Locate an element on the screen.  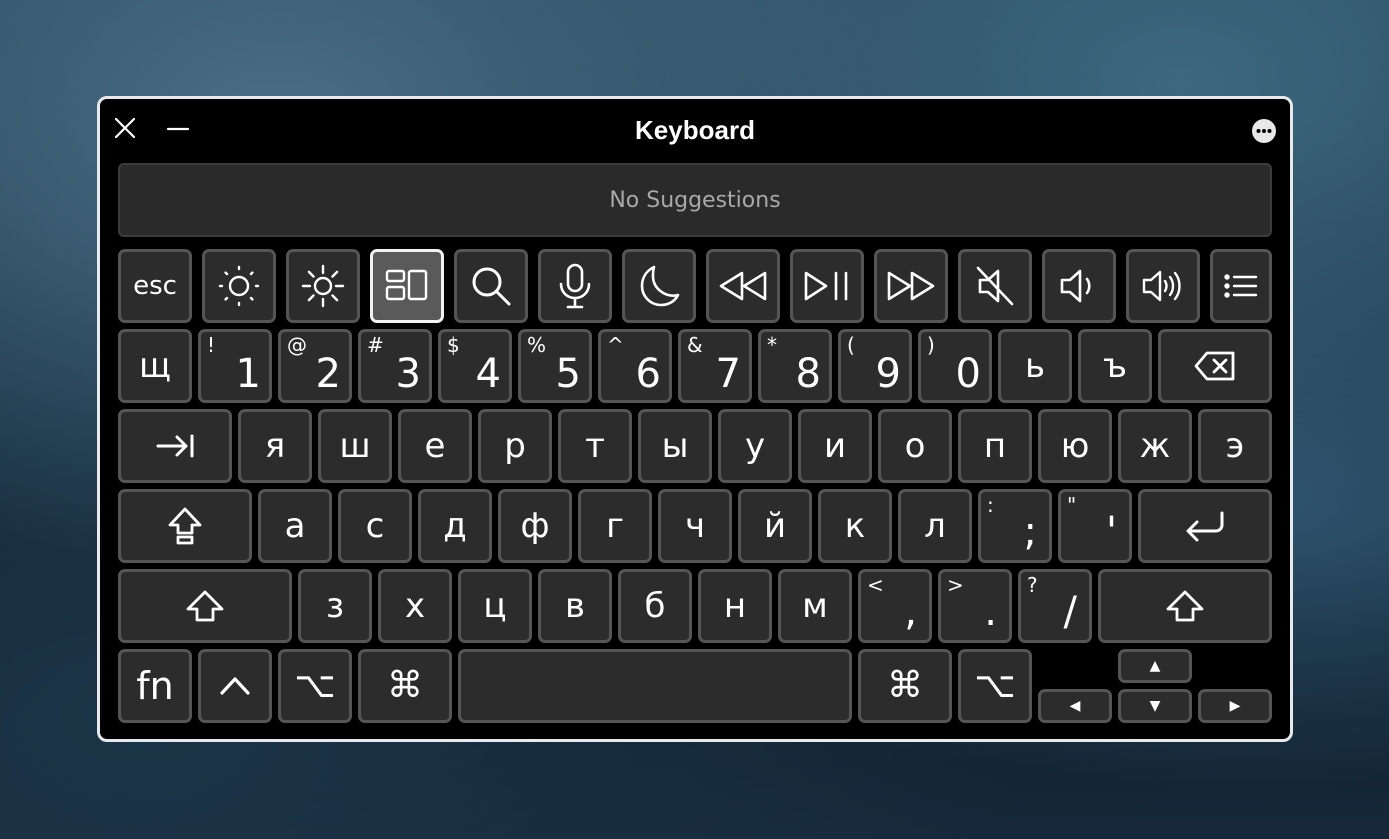
key-4: $ 4 is located at coordinates (475, 366).